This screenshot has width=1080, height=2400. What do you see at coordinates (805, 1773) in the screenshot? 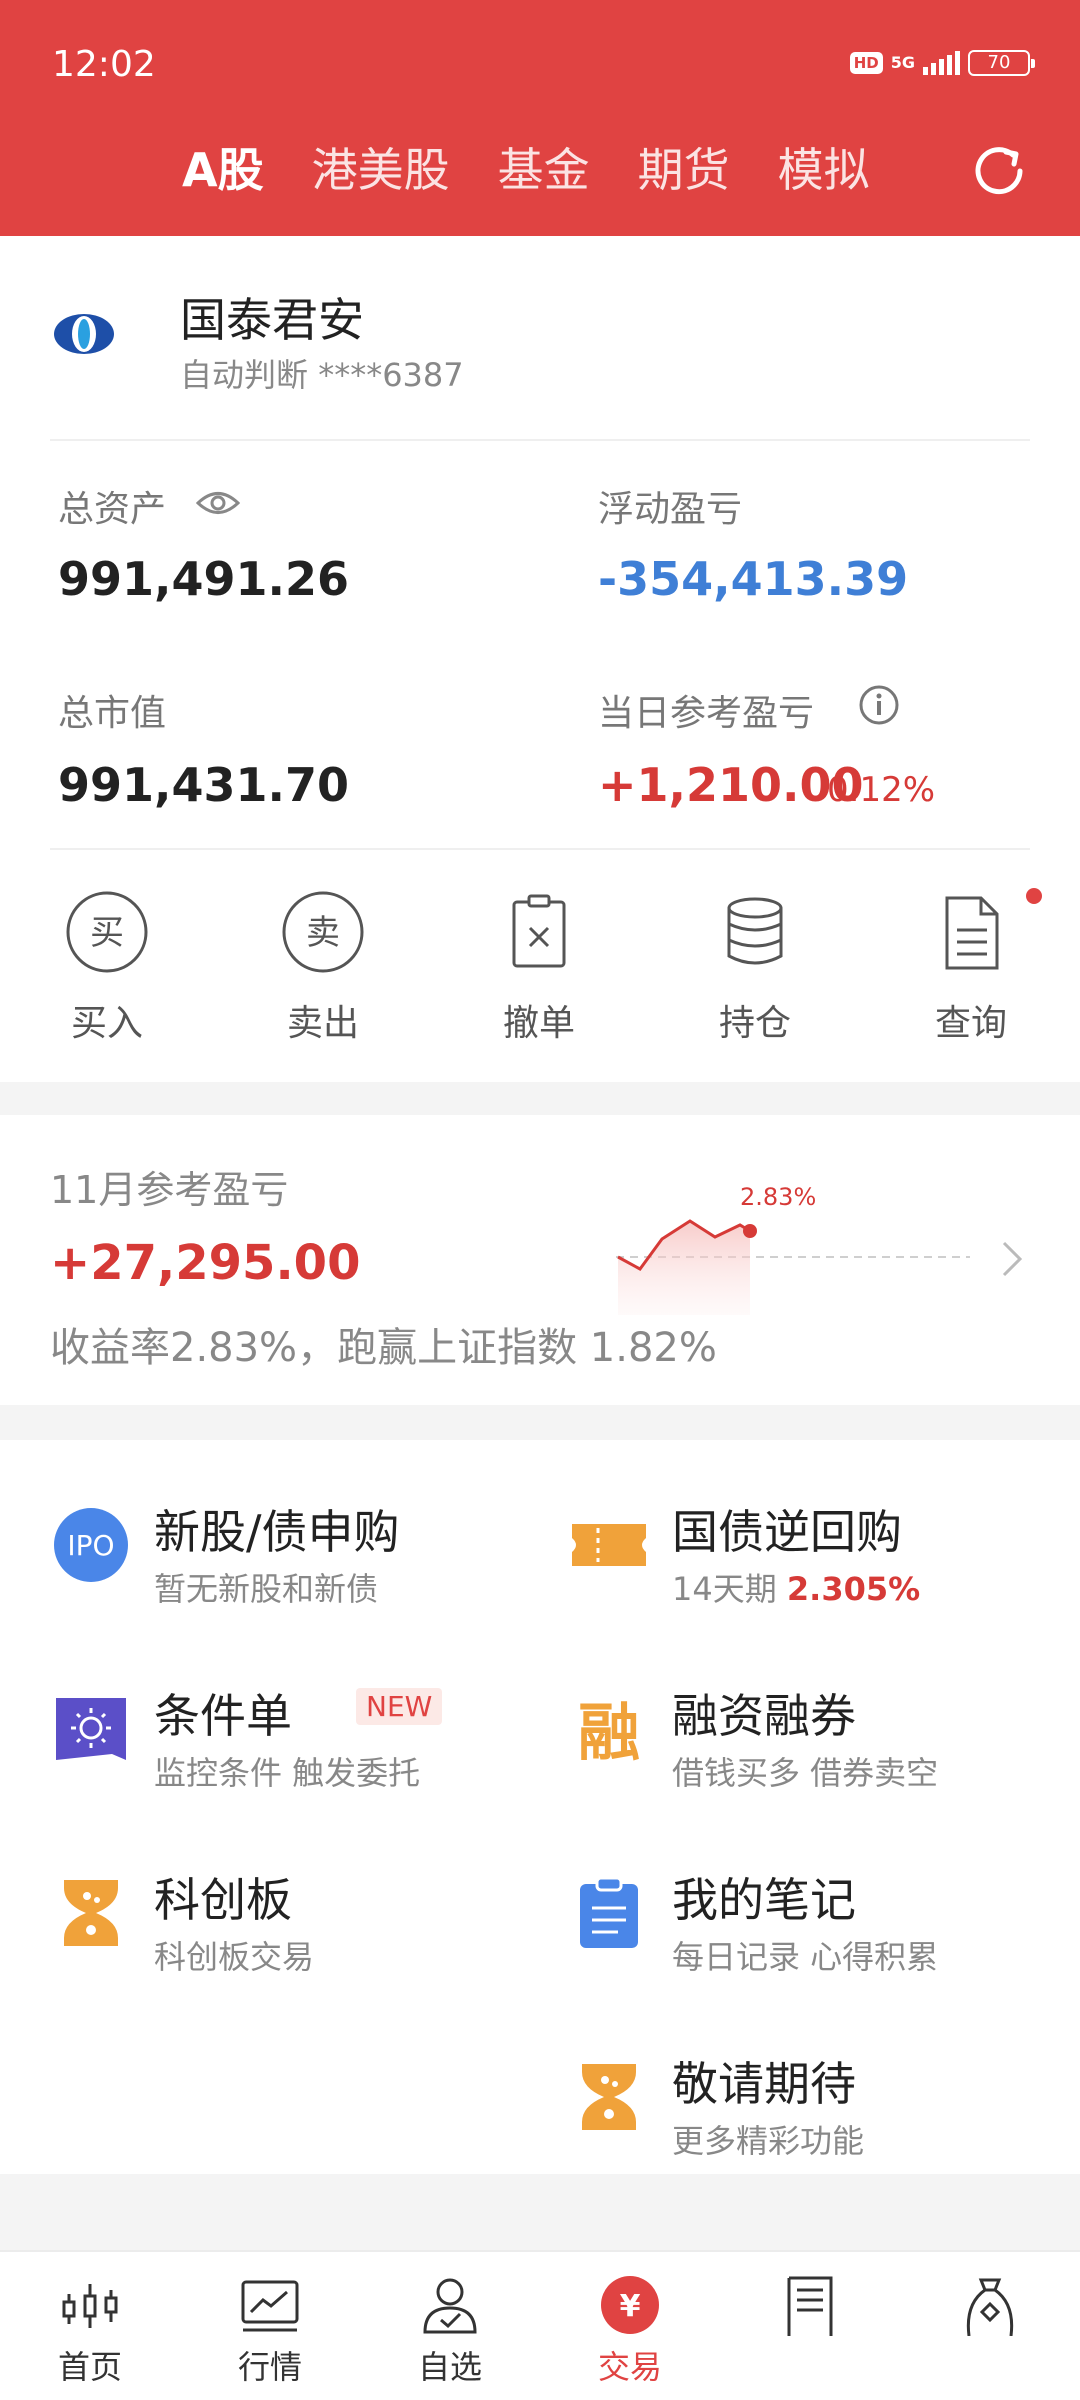
I see `feature-subtitle: 借钱买多 借券卖空` at bounding box center [805, 1773].